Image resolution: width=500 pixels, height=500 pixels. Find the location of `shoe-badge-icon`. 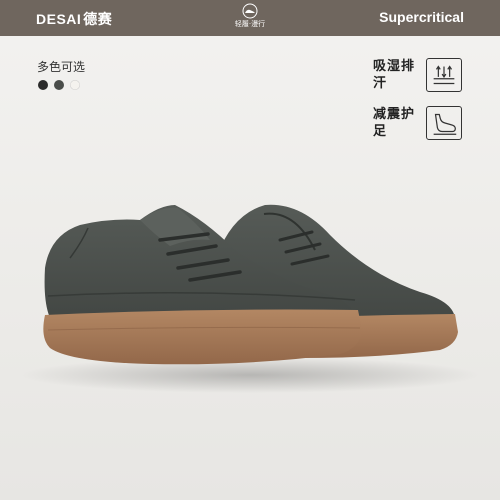

shoe-badge-icon is located at coordinates (250, 11).